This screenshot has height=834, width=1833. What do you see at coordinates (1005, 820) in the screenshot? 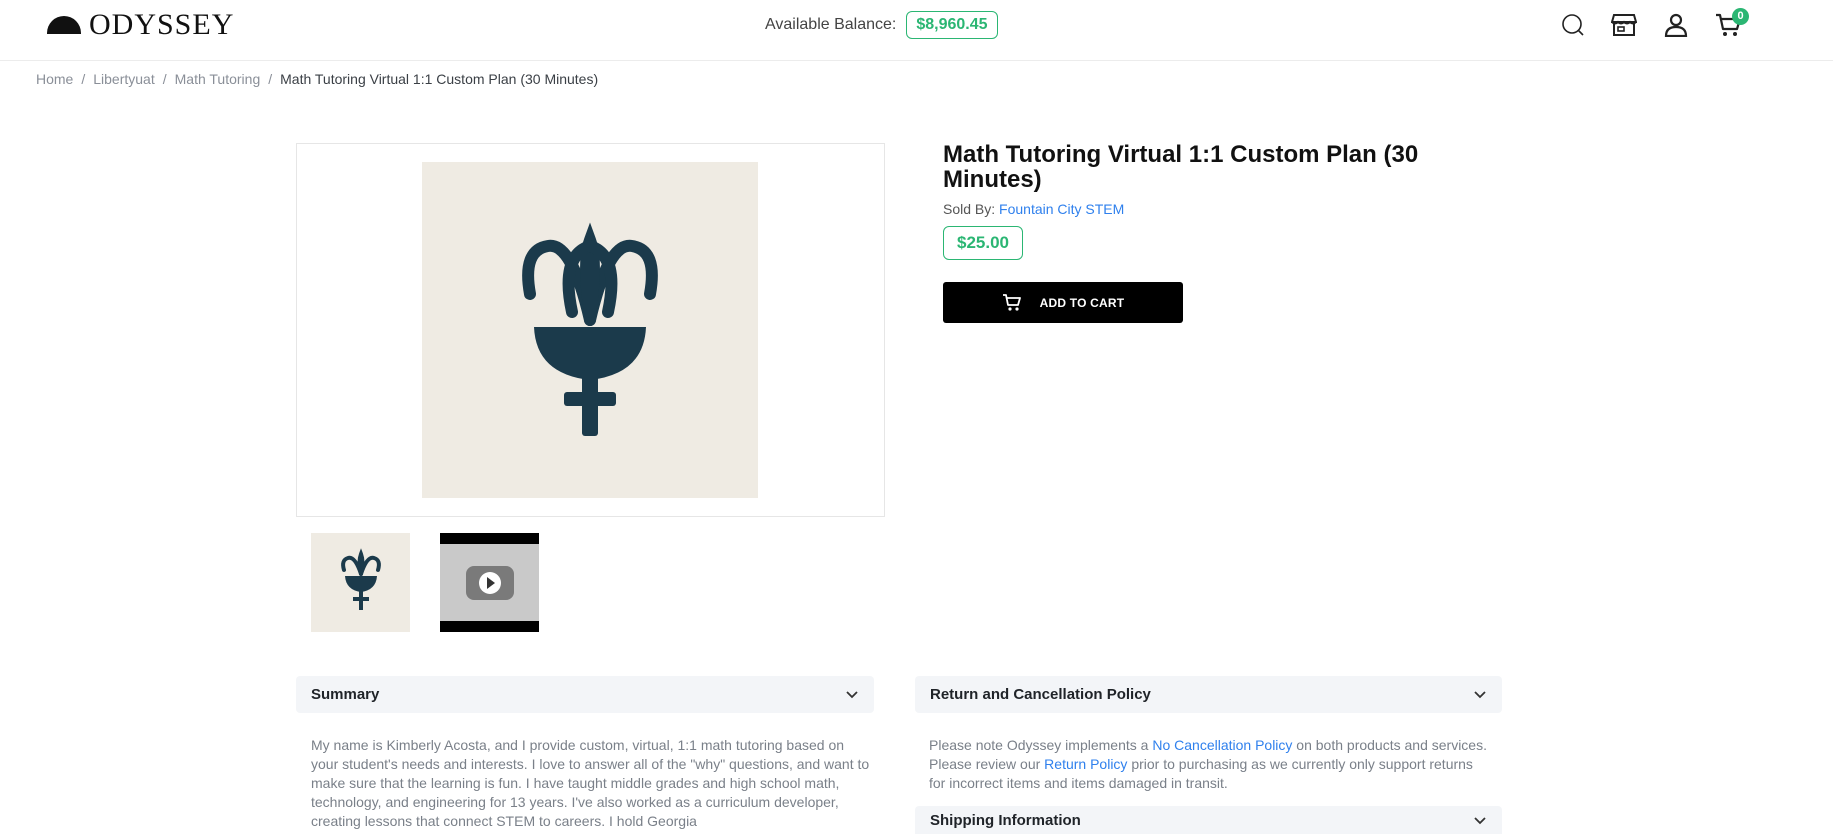
I see `shipping-title: Shipping Information` at bounding box center [1005, 820].